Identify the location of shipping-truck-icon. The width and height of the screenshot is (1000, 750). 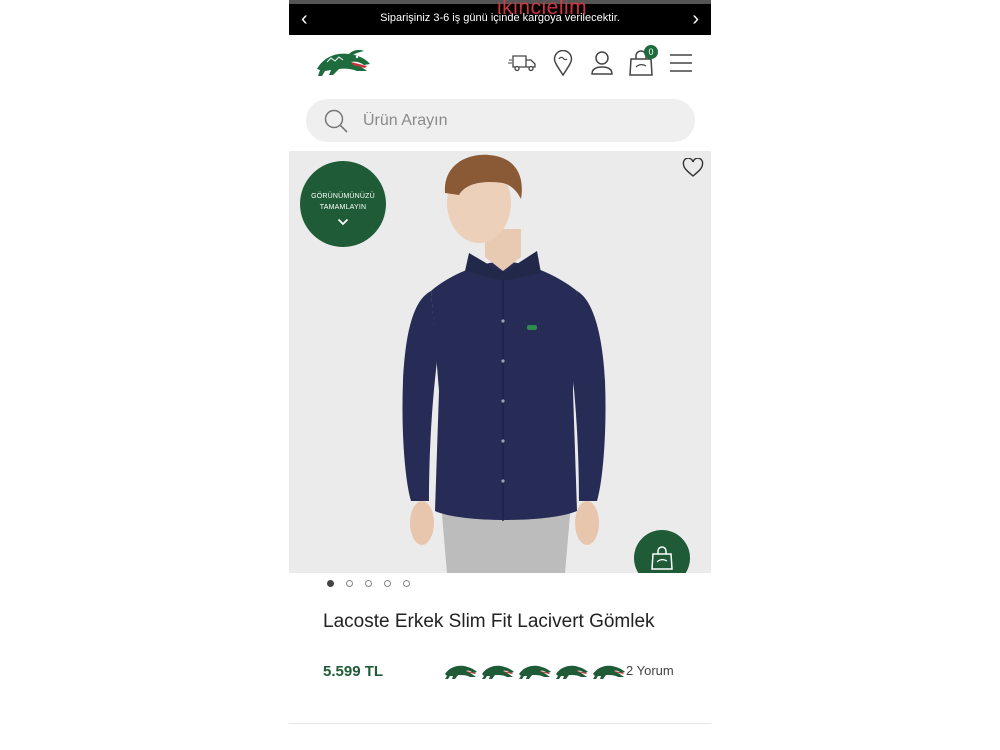
(523, 63).